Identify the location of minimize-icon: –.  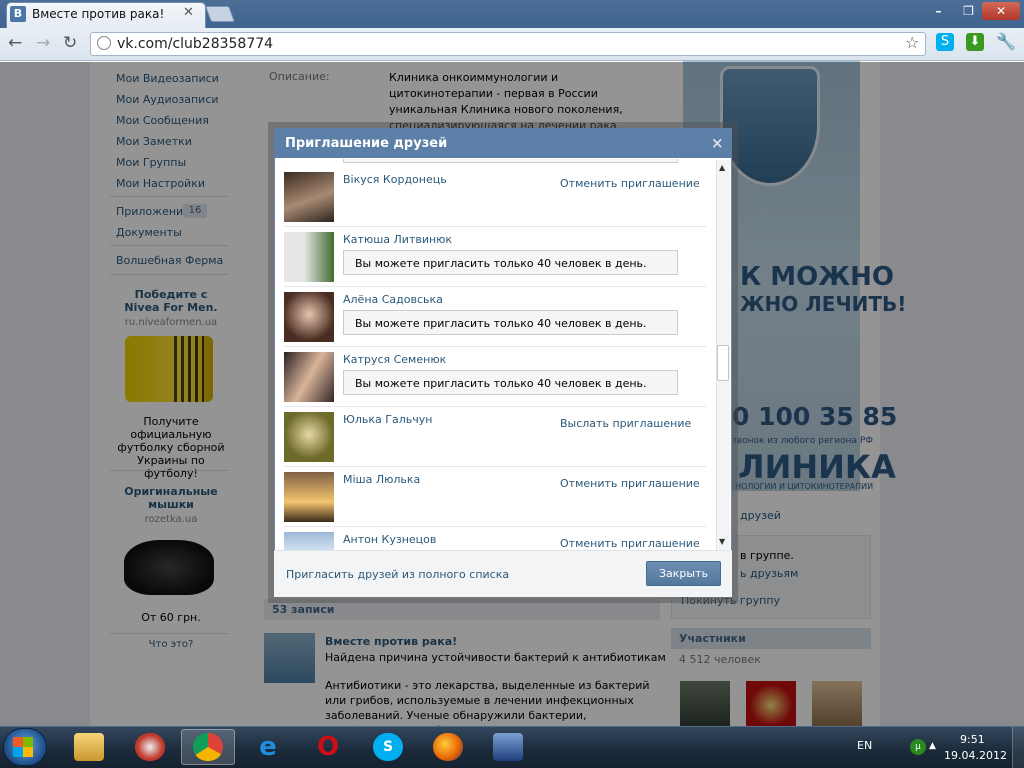
(938, 11).